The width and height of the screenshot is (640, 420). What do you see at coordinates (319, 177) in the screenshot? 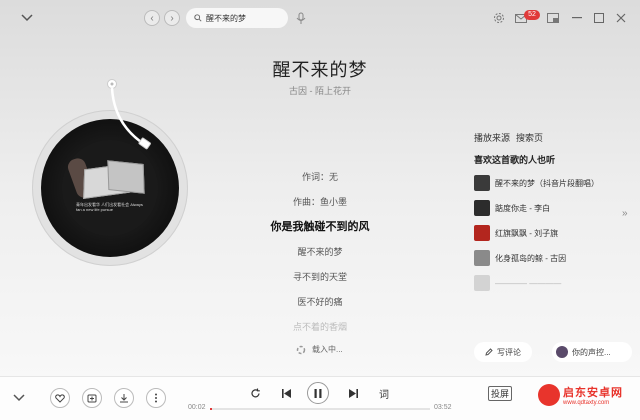
I see `lyric-line: 作词：无` at bounding box center [319, 177].